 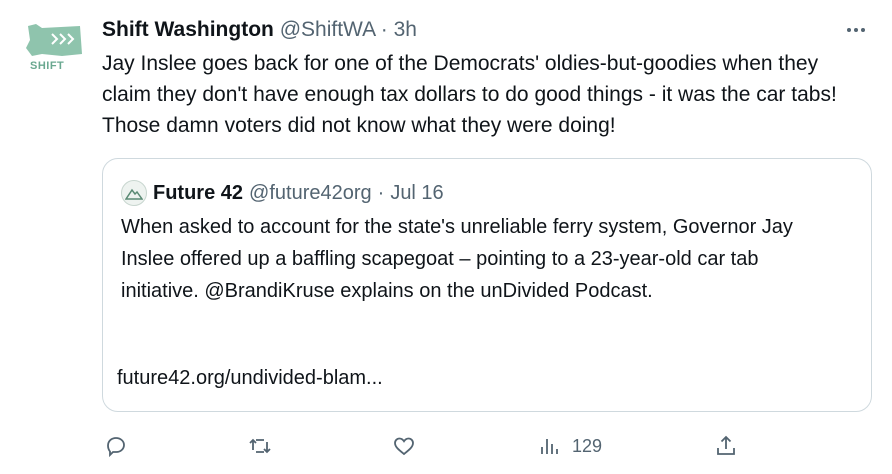 I want to click on quoted-tweet-header: Future 42 @future42org · Jul 16, so click(x=282, y=193).